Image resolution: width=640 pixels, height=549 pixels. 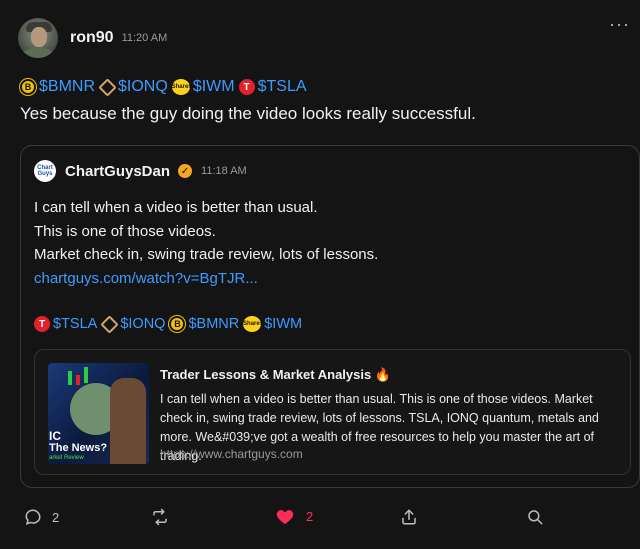 I want to click on comment-count: 2, so click(x=56, y=517).